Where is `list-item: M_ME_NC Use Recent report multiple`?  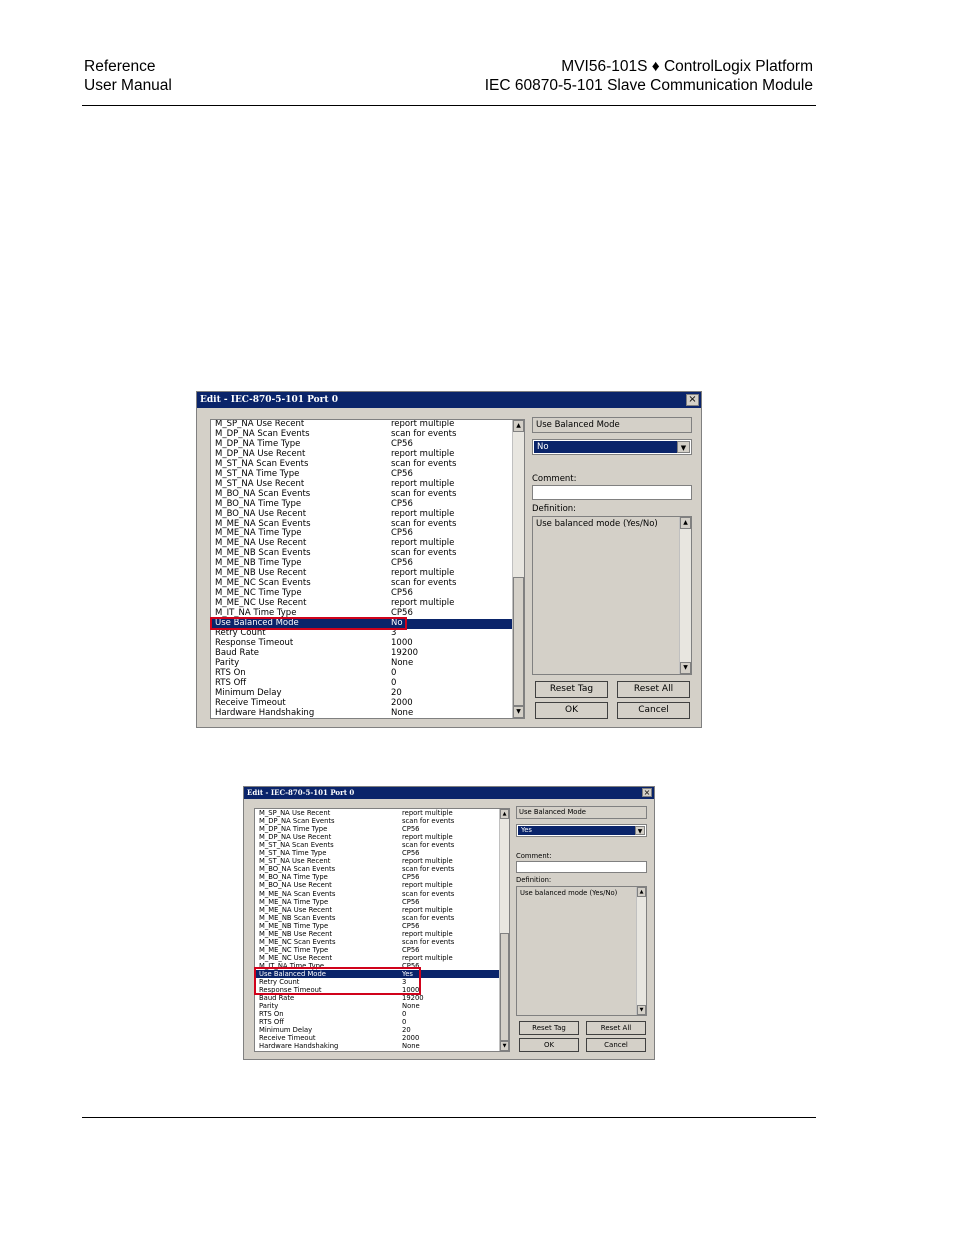
list-item: M_ME_NC Use Recent report multiple is located at coordinates (377, 958).